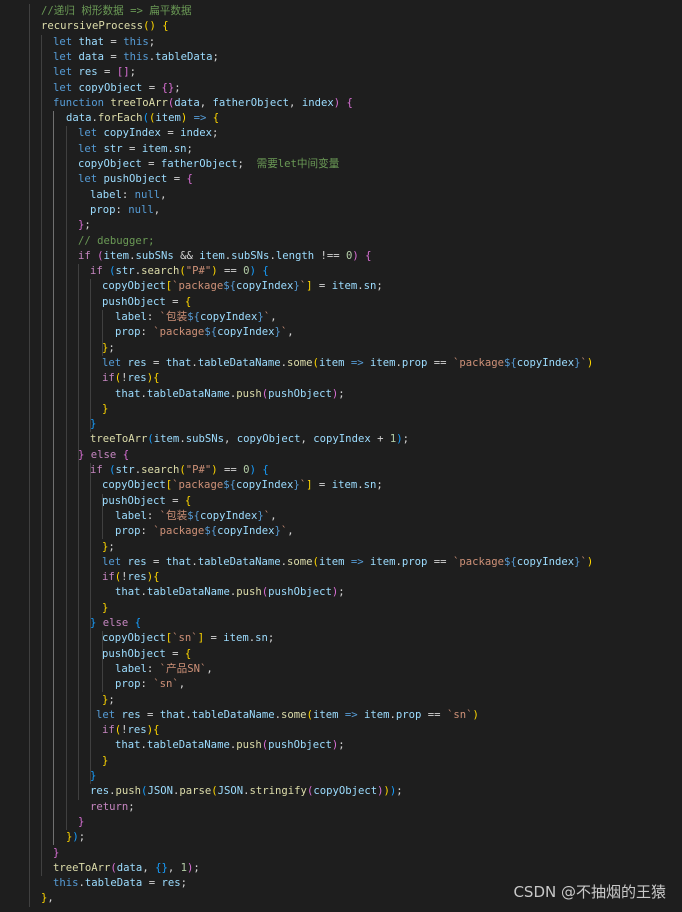 The image size is (682, 912). Describe the element at coordinates (130, 577) in the screenshot. I see `code-line: if(!res){` at that location.